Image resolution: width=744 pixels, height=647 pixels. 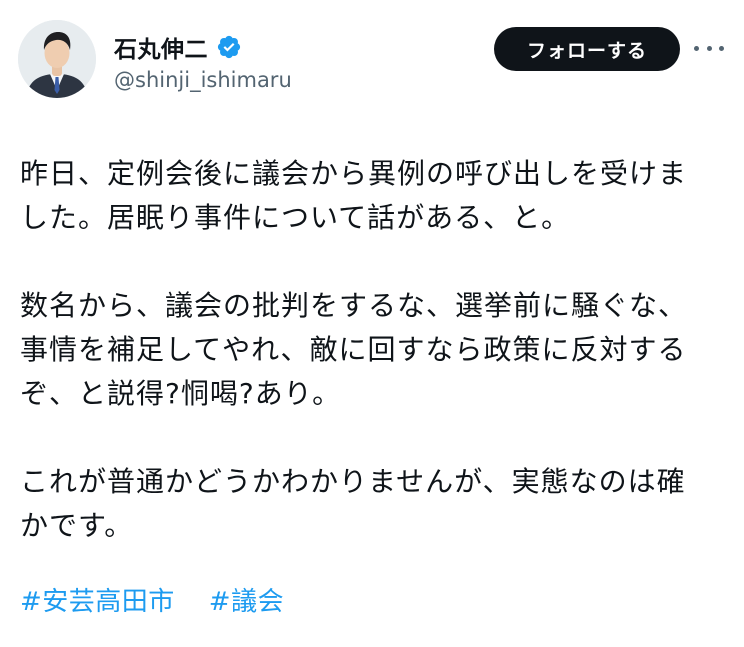 I want to click on avatar, so click(x=57, y=59).